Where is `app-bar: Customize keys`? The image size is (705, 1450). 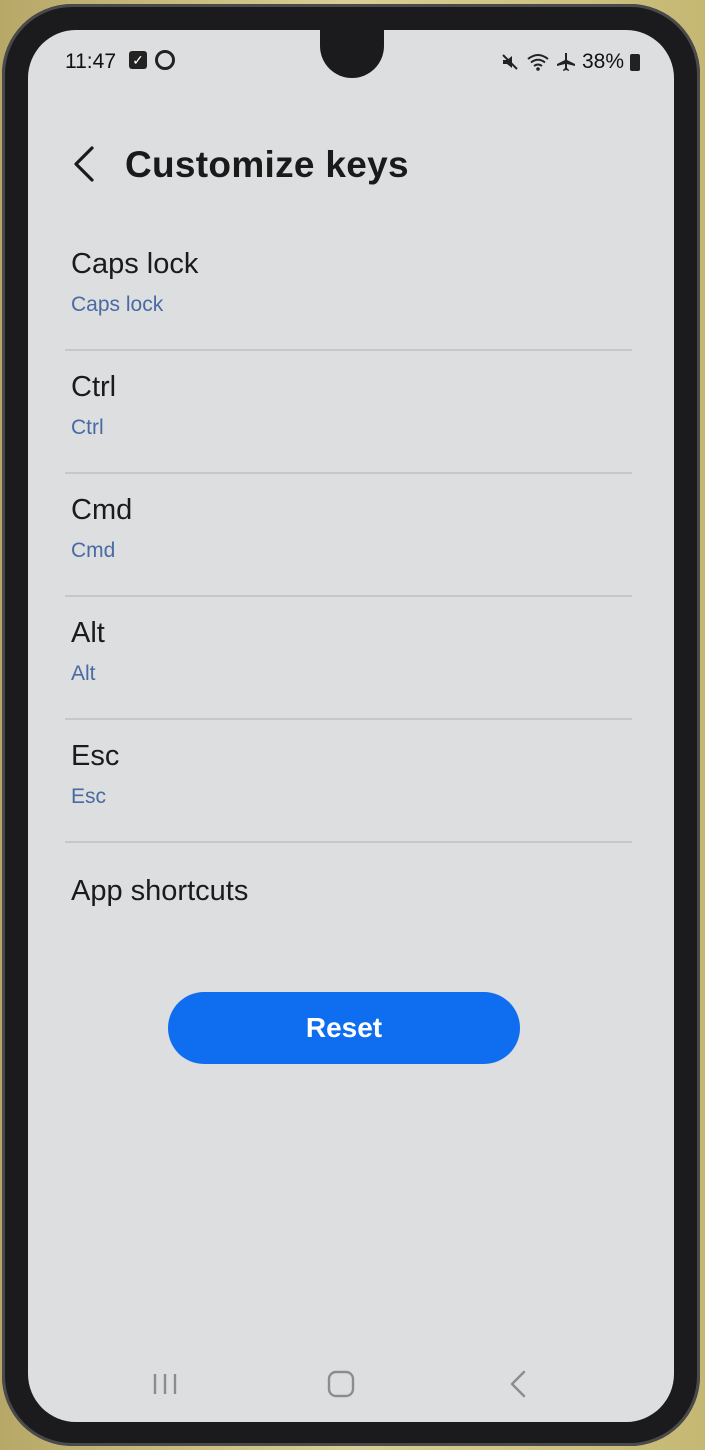 app-bar: Customize keys is located at coordinates (351, 170).